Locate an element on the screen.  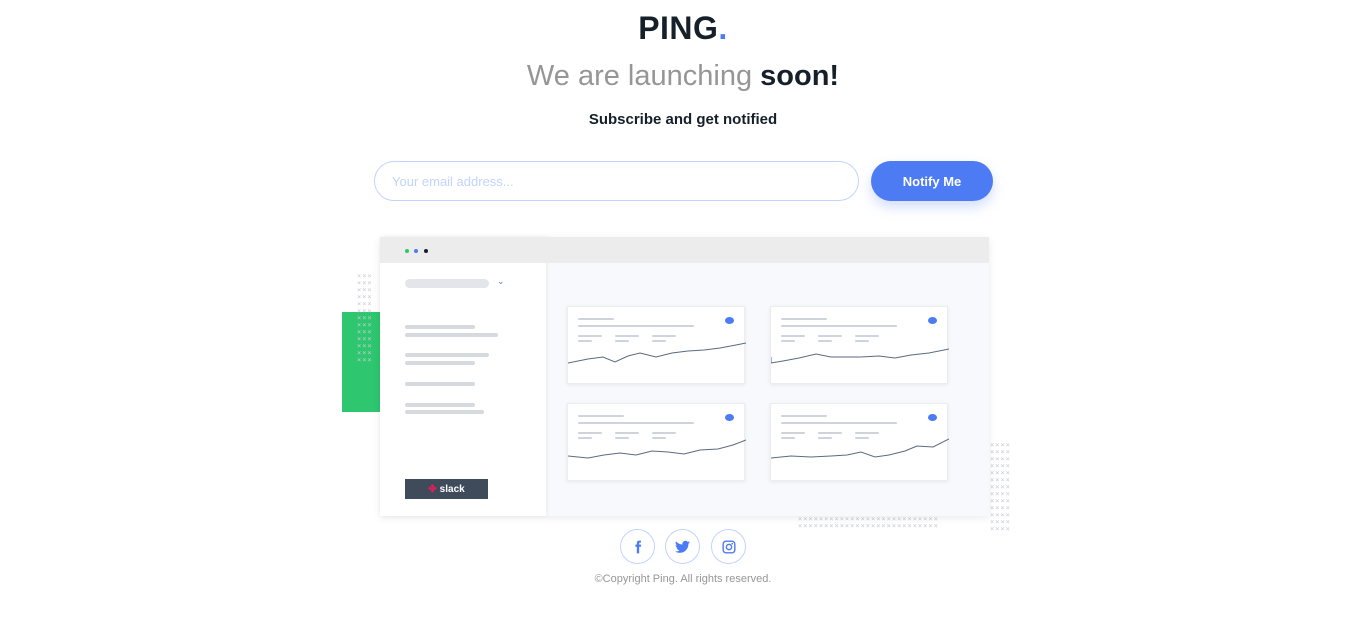
copyright-text: ©Copyright Ping. All rights reserved. is located at coordinates (683, 579).